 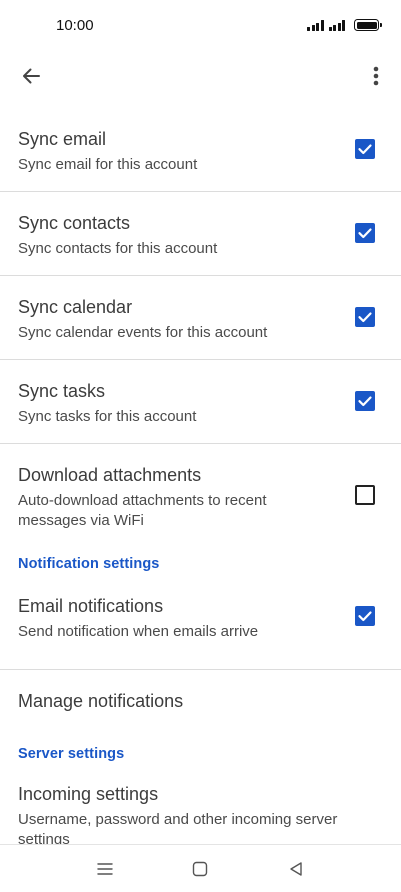 I want to click on status-time: 10:00, so click(x=75, y=25).